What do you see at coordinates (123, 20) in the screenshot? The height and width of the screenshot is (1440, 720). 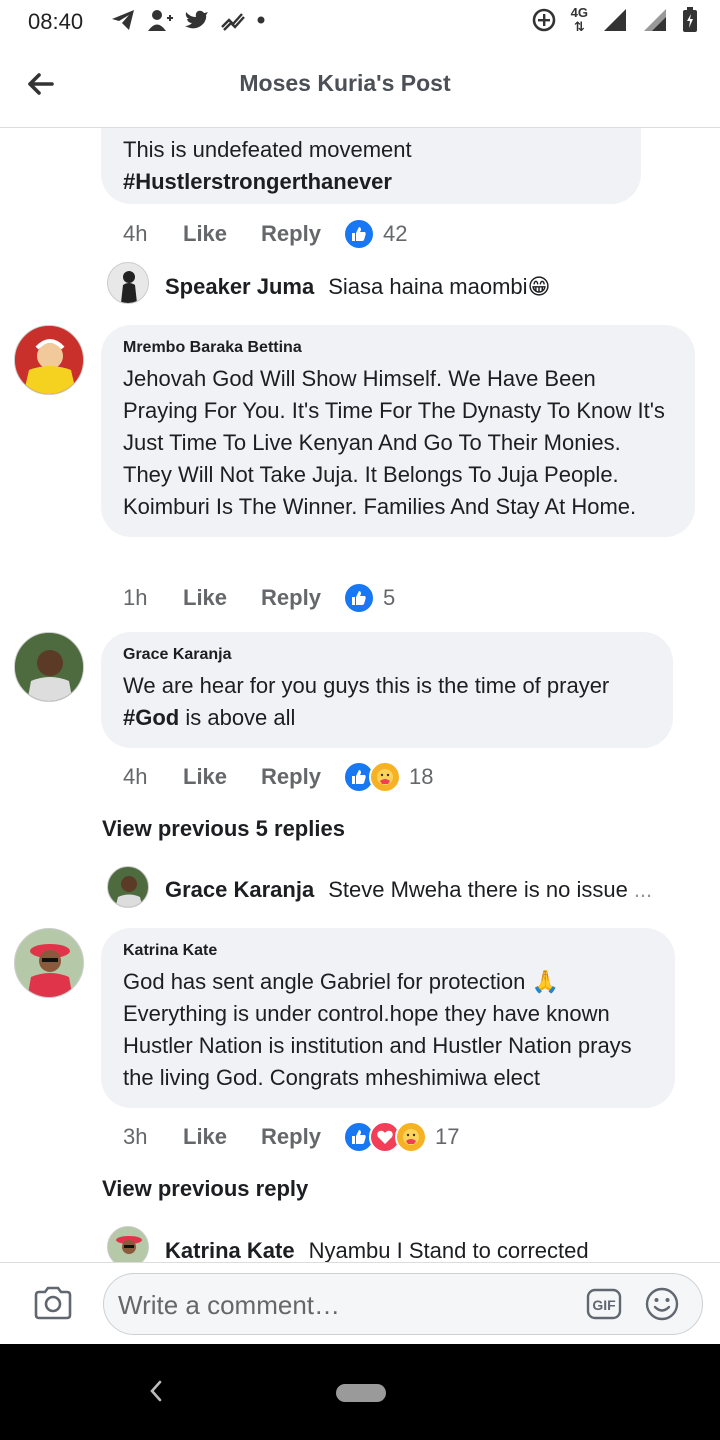 I see `telegram-icon` at bounding box center [123, 20].